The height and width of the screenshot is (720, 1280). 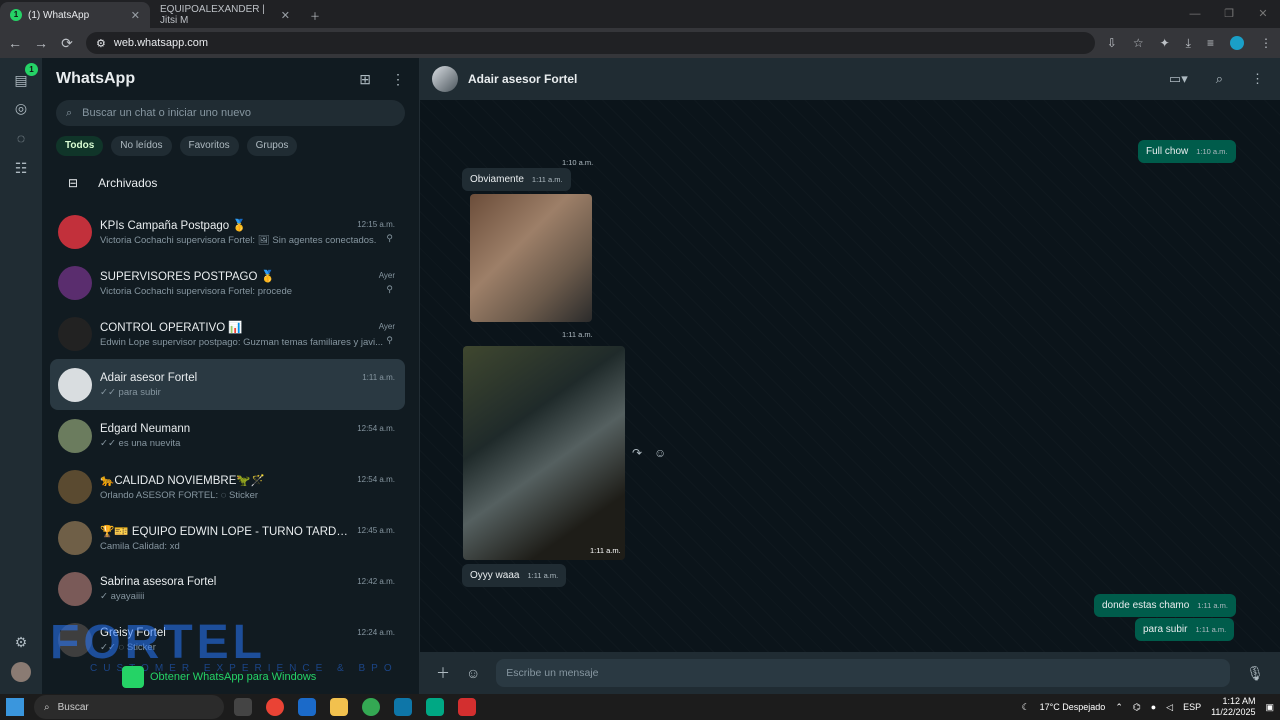 I want to click on archived-row: ⊟ Archivados, so click(x=230, y=183).